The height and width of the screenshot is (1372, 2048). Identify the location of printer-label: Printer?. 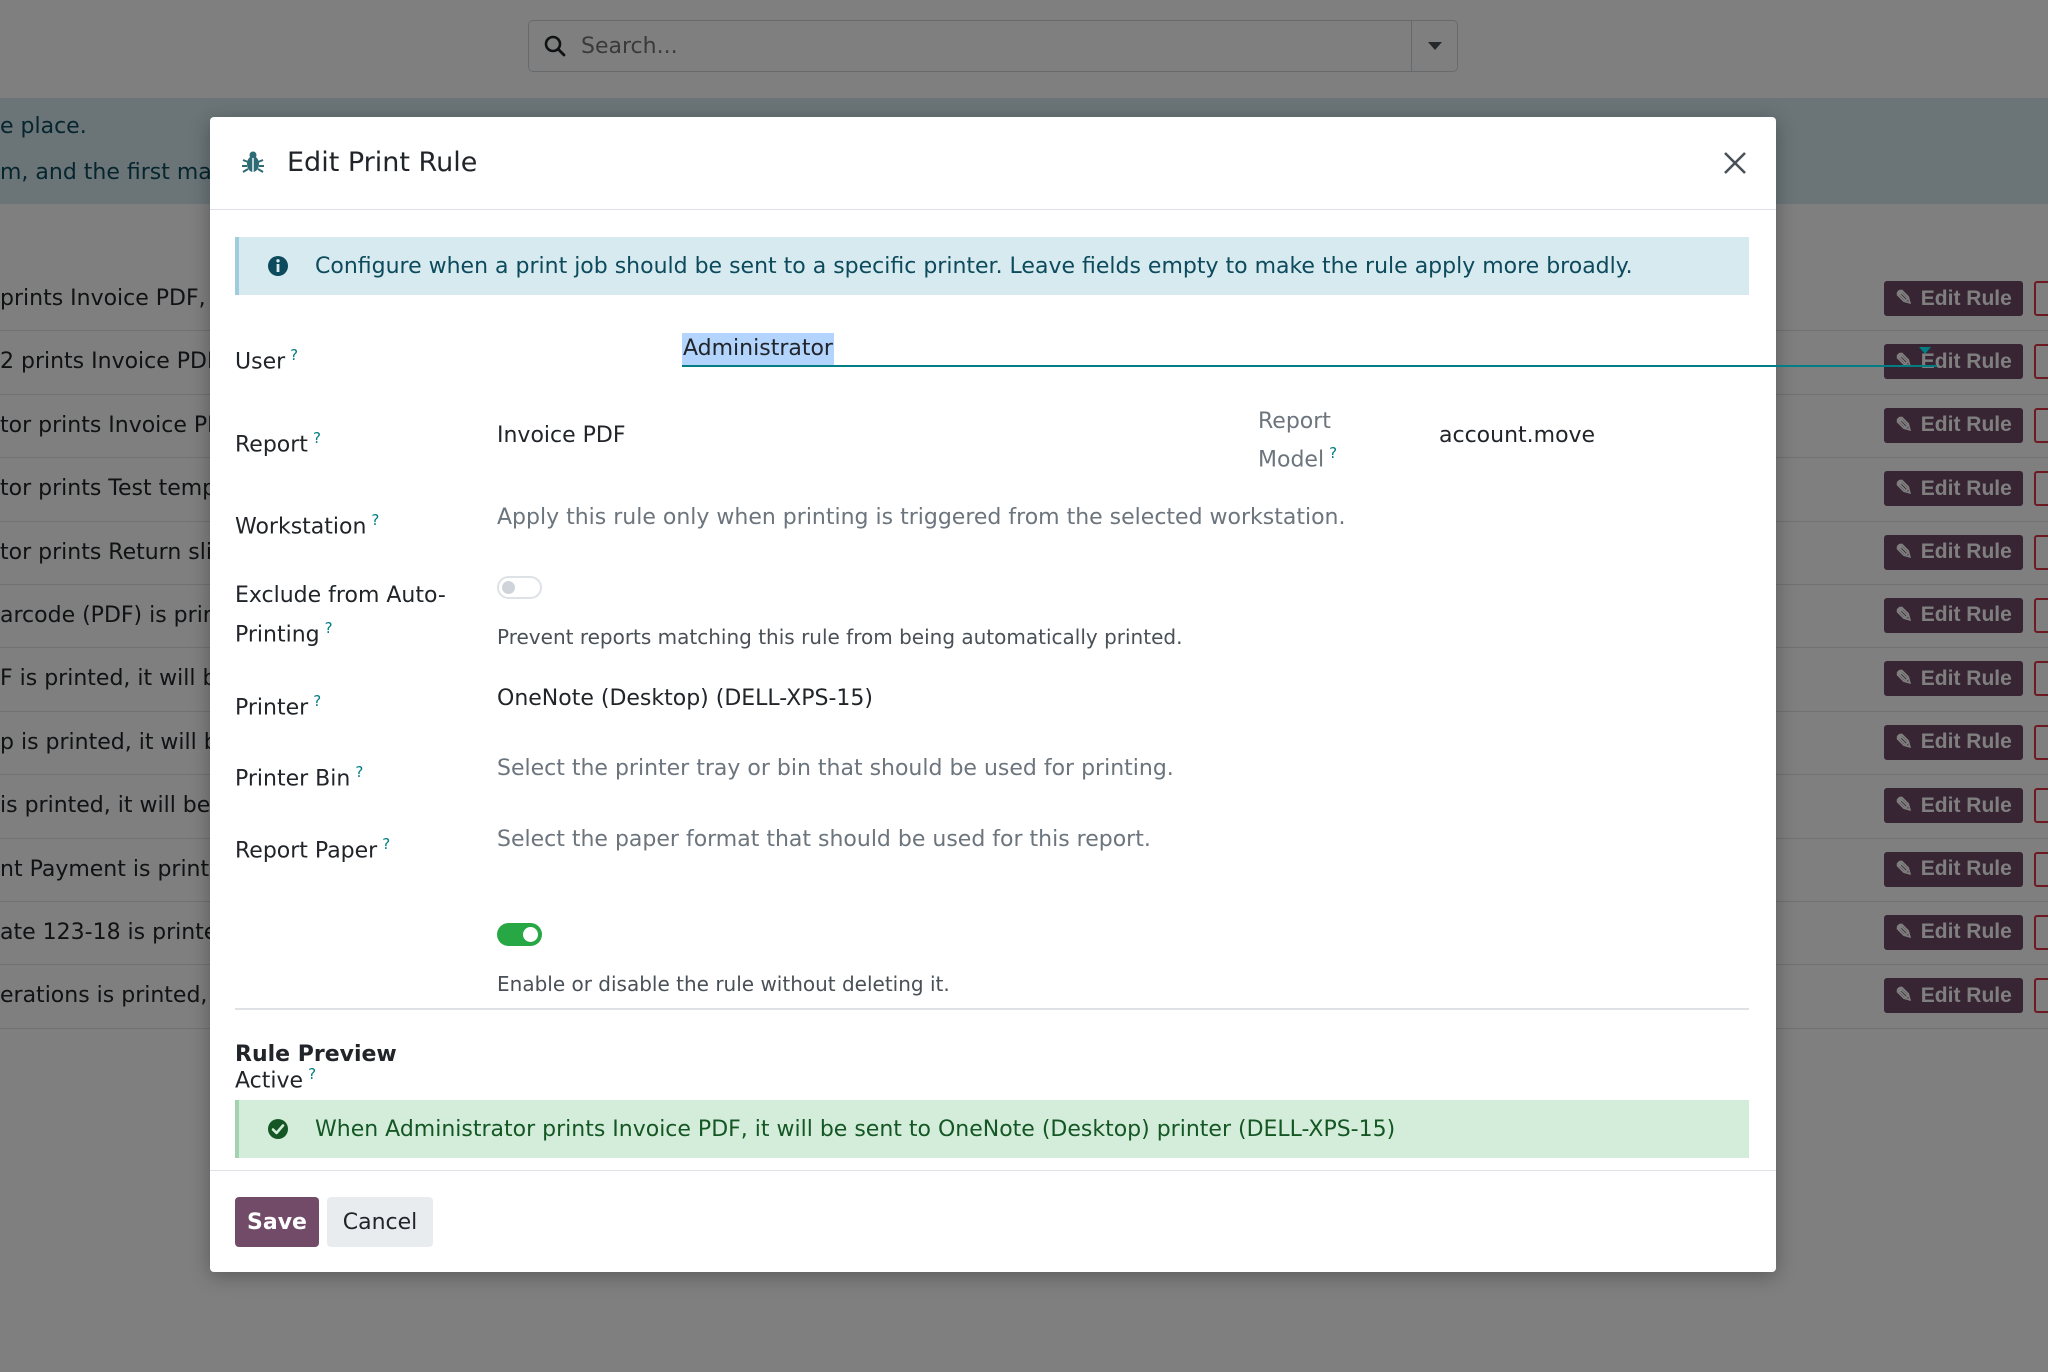
(278, 706).